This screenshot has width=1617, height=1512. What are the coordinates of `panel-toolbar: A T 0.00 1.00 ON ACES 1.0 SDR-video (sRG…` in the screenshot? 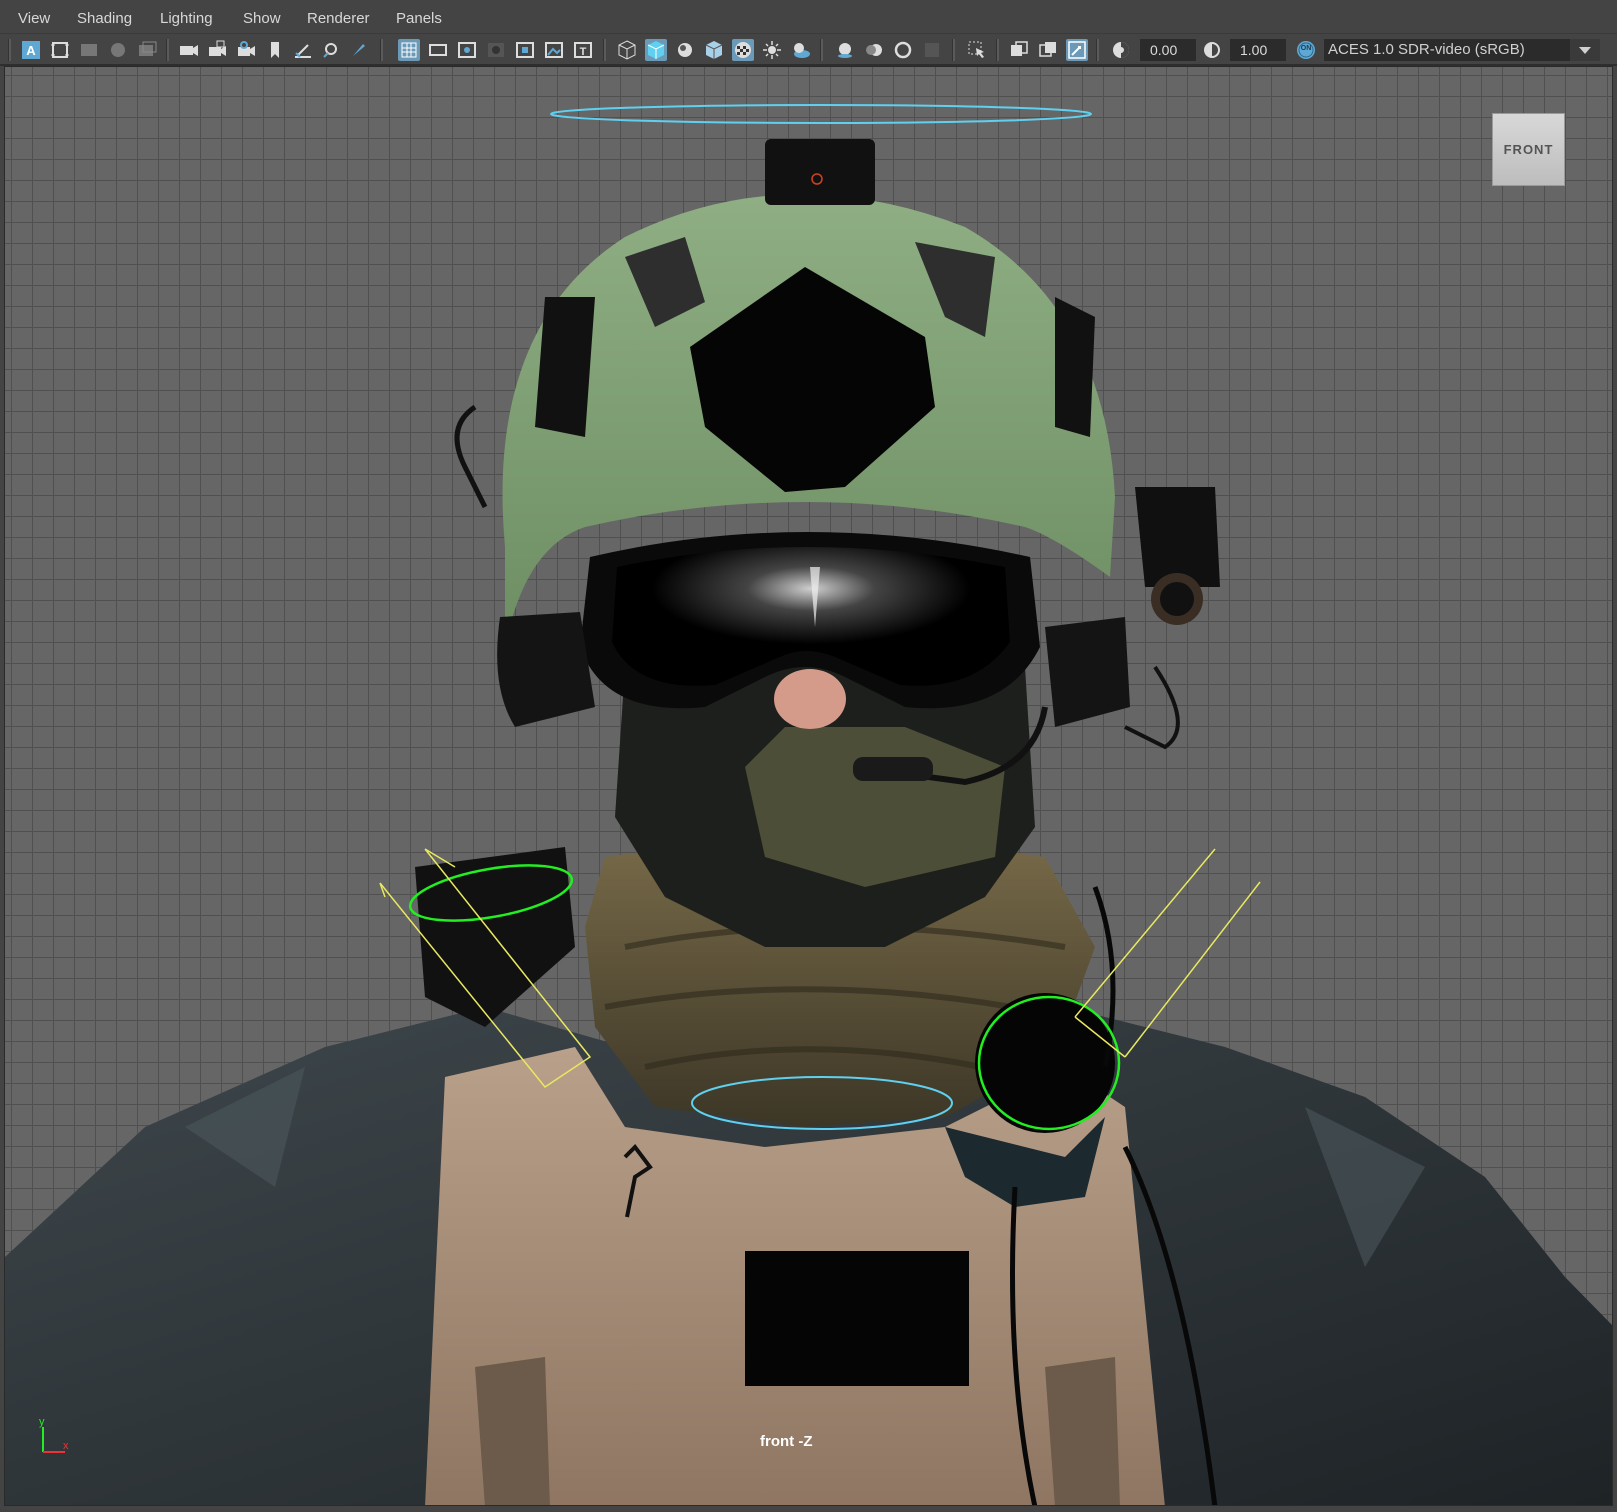 It's located at (808, 50).